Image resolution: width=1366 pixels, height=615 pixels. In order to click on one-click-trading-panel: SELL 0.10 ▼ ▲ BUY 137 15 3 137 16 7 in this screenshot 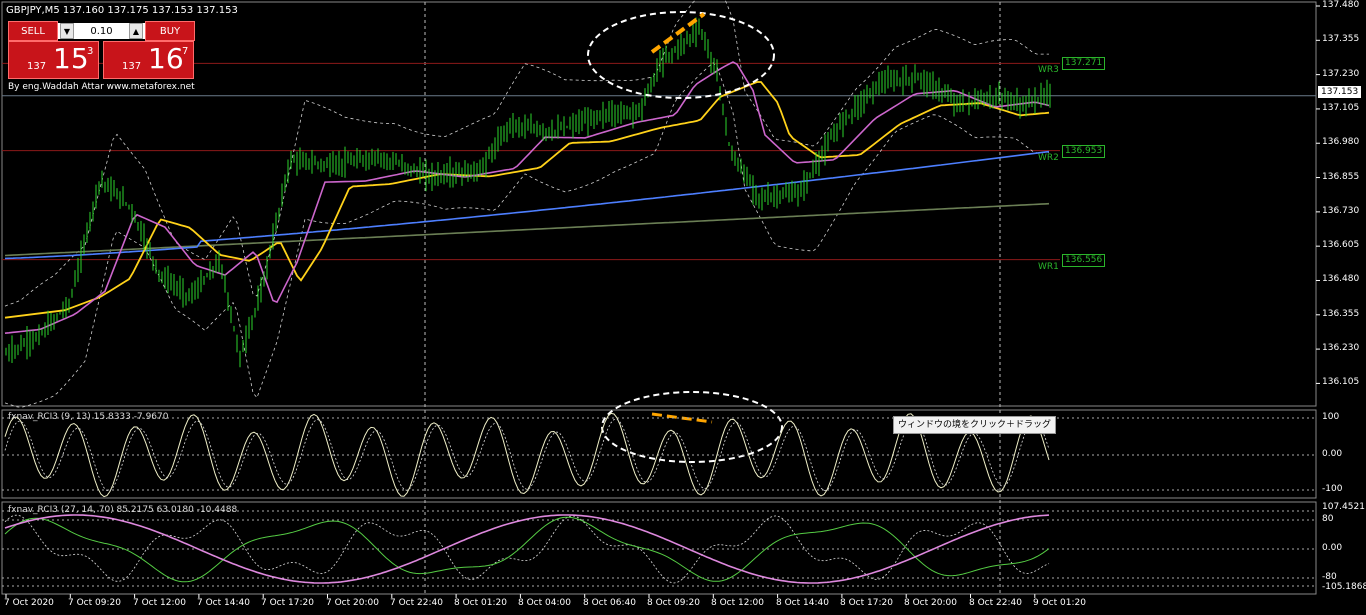, I will do `click(101, 51)`.